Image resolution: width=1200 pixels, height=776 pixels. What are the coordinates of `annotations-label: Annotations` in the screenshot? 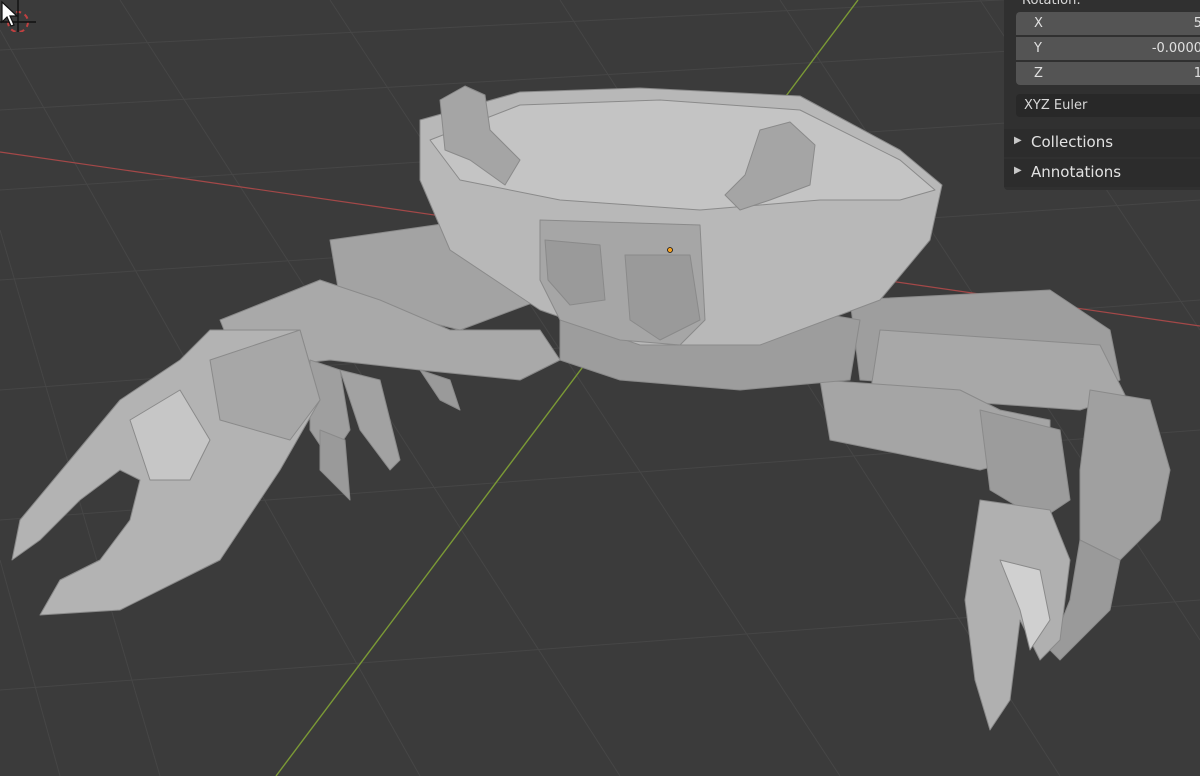 It's located at (1076, 172).